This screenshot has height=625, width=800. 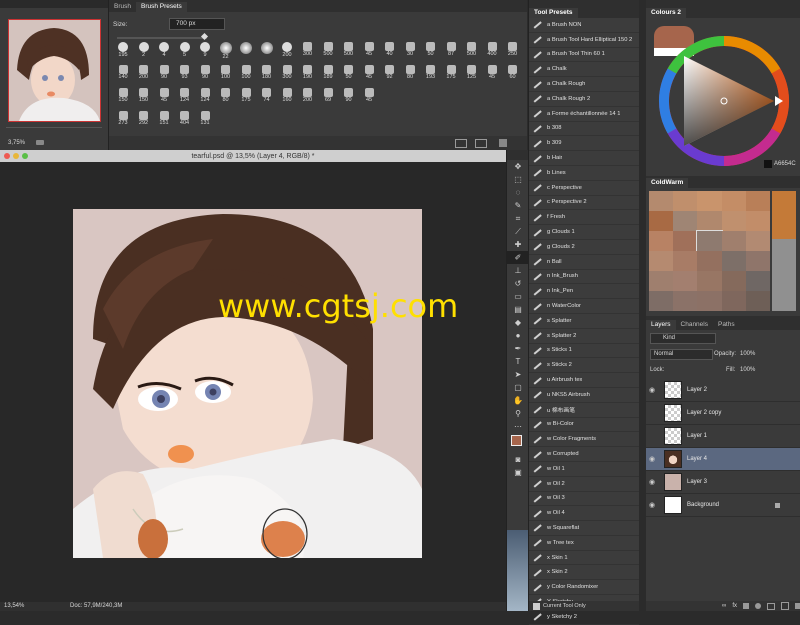 I want to click on brush-preset: 400, so click(x=492, y=50).